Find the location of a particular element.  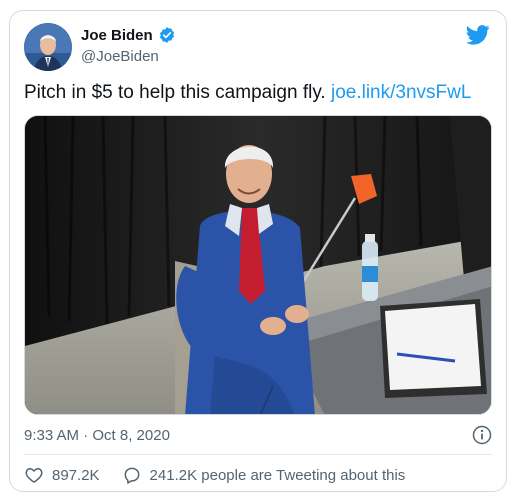

tweet-timestamp: 9:33 AM · Oct 8, 2020 is located at coordinates (97, 435).